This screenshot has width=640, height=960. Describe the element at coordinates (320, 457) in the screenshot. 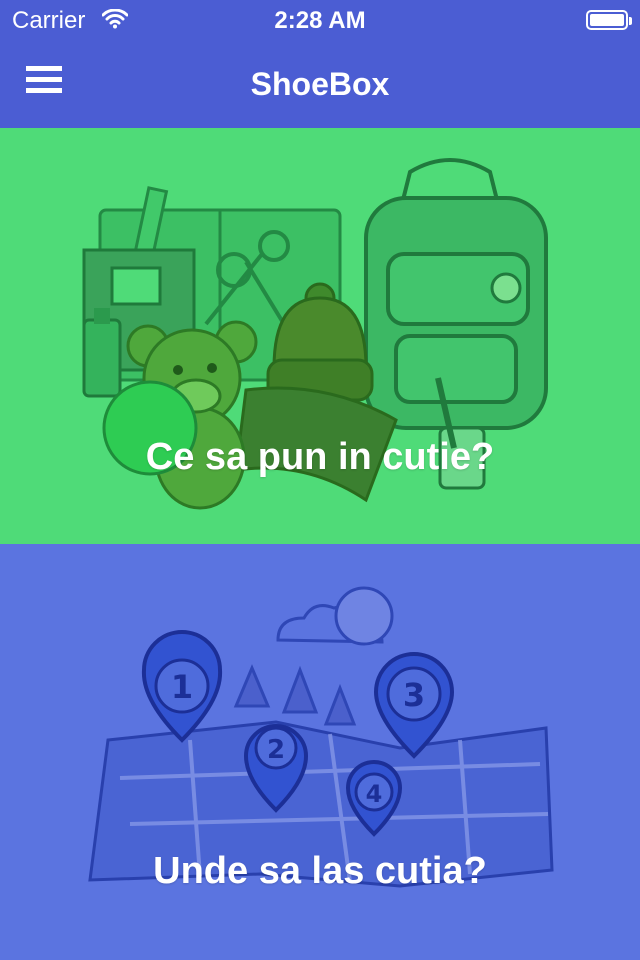

I see `what-to-pack-label: Ce sa pun in cutie?` at that location.